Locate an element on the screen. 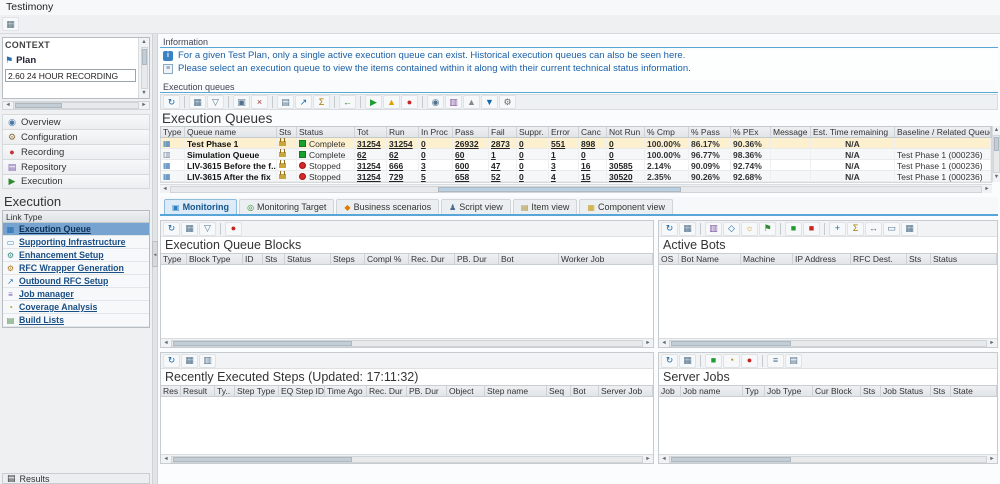  recent-horizontal-scrollbar: ◄ ► is located at coordinates (407, 458).